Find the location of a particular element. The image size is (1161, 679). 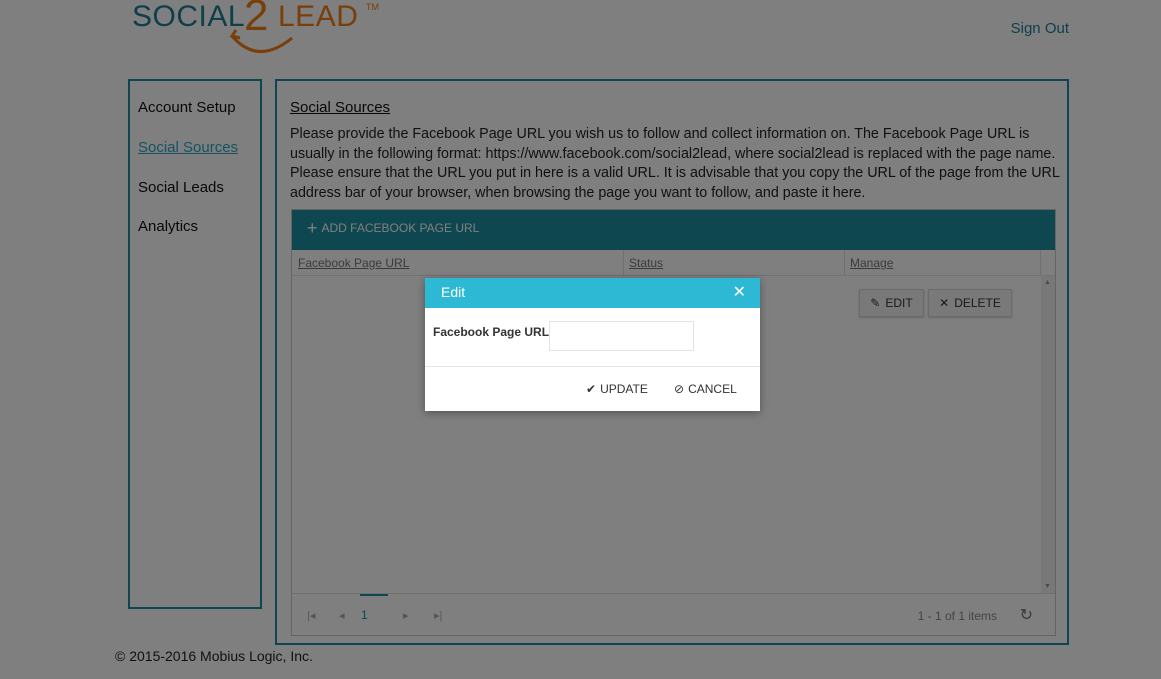

facebook-page-url-input is located at coordinates (621, 336).